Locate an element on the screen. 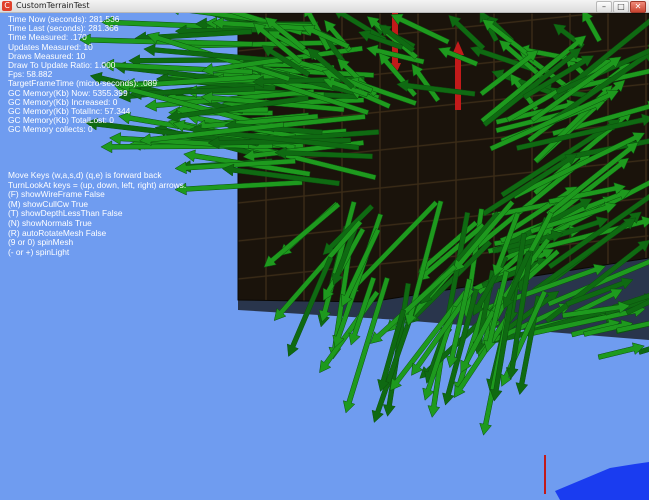 The image size is (649, 500). hud-line: GC Memory collects: 0 is located at coordinates (50, 129).